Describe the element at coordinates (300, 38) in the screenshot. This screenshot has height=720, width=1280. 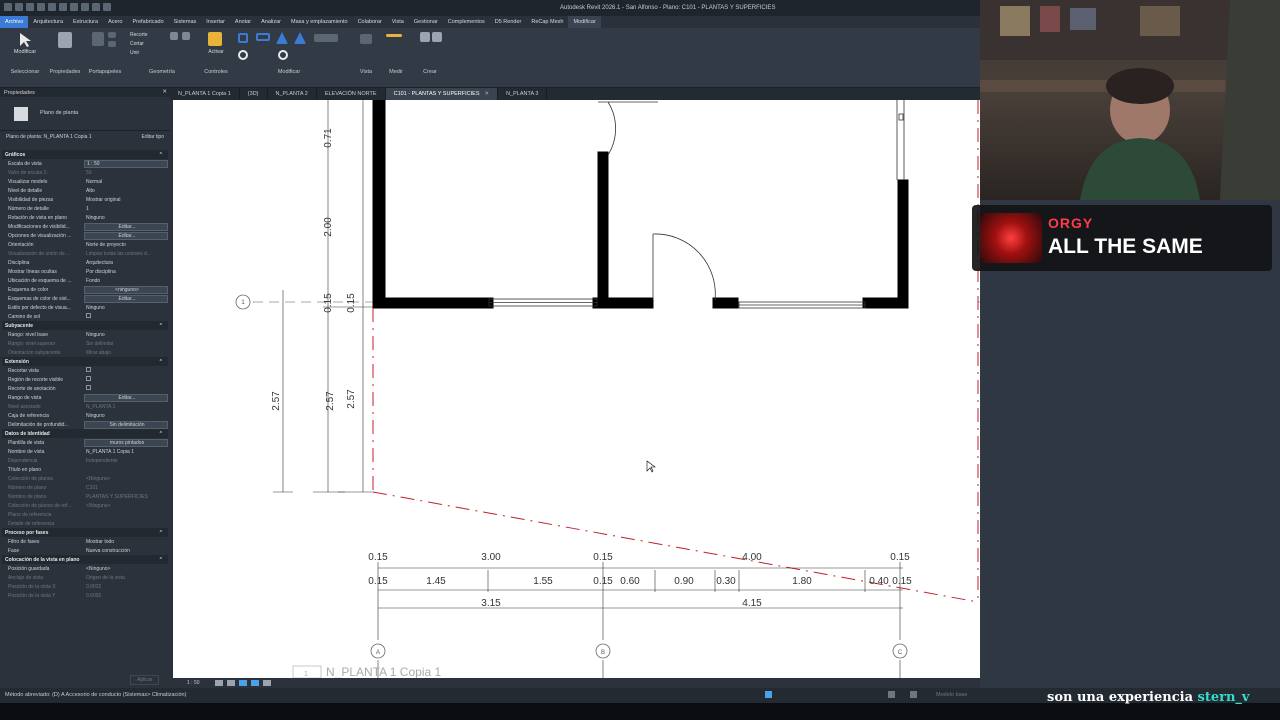
I see `mirror-draw-icon` at that location.